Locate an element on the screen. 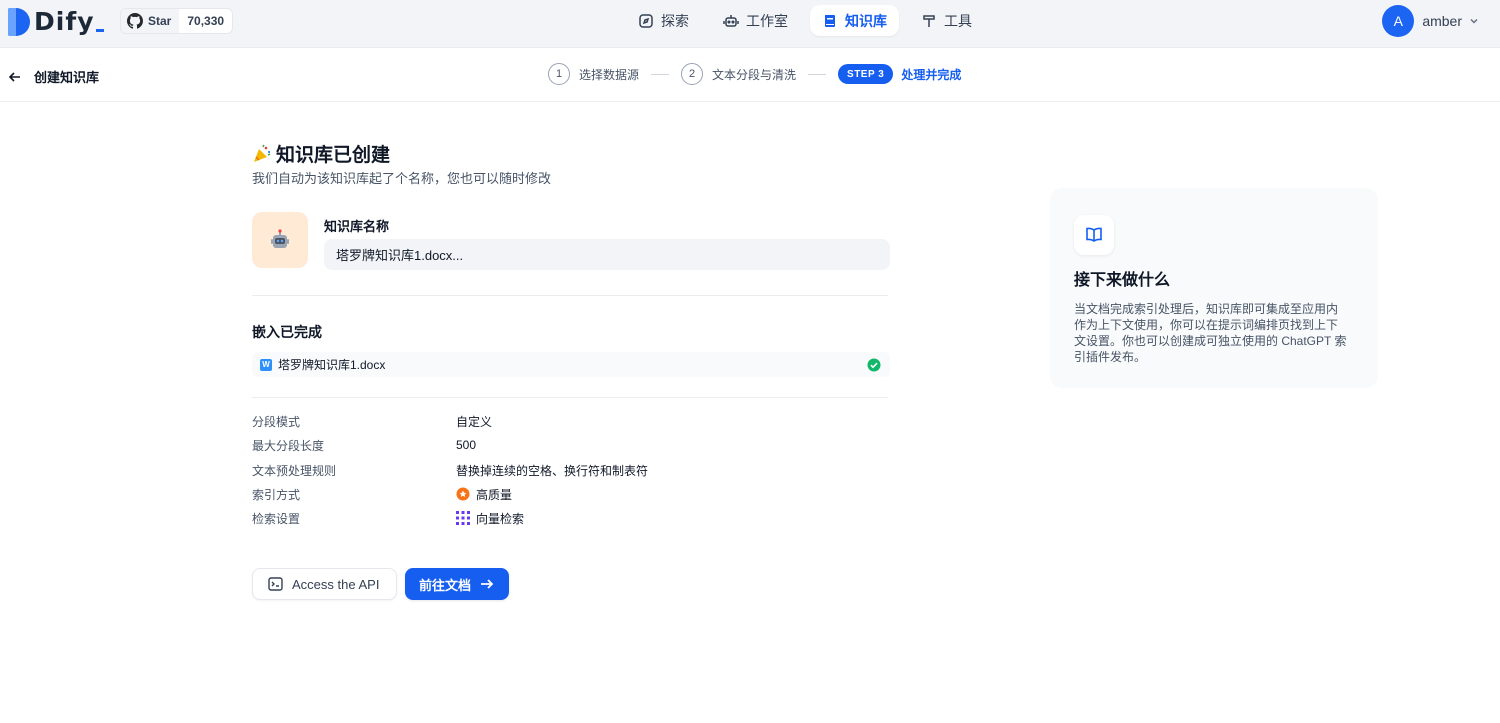 This screenshot has width=1500, height=723. info-row-max-length: 最大分段长度 500 is located at coordinates (572, 445).